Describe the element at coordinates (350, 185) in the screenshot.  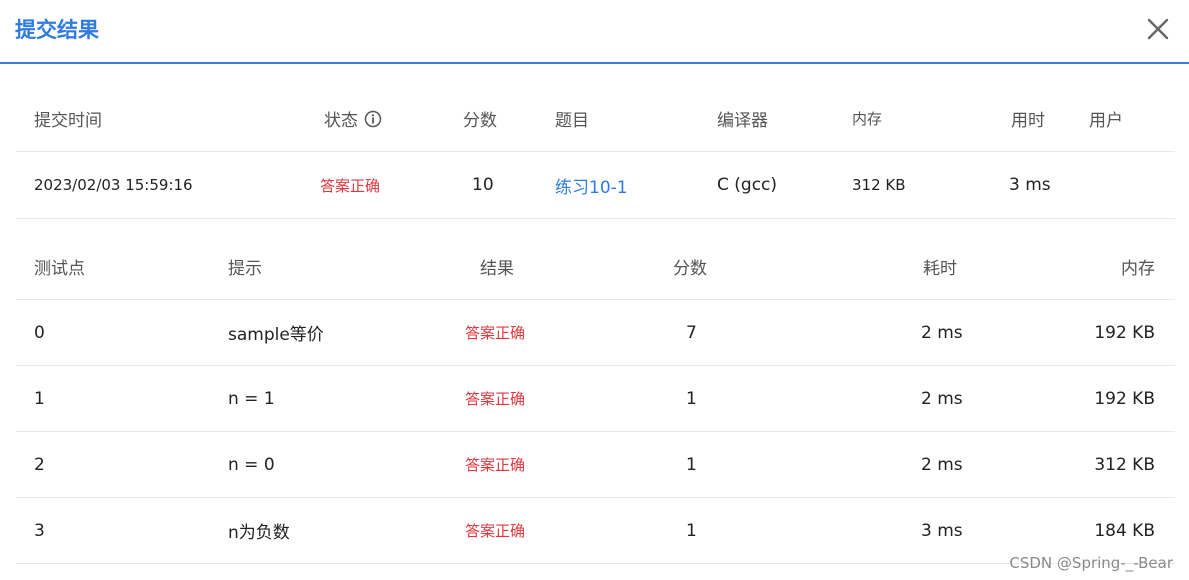
I see `status-badge: 答案正确` at that location.